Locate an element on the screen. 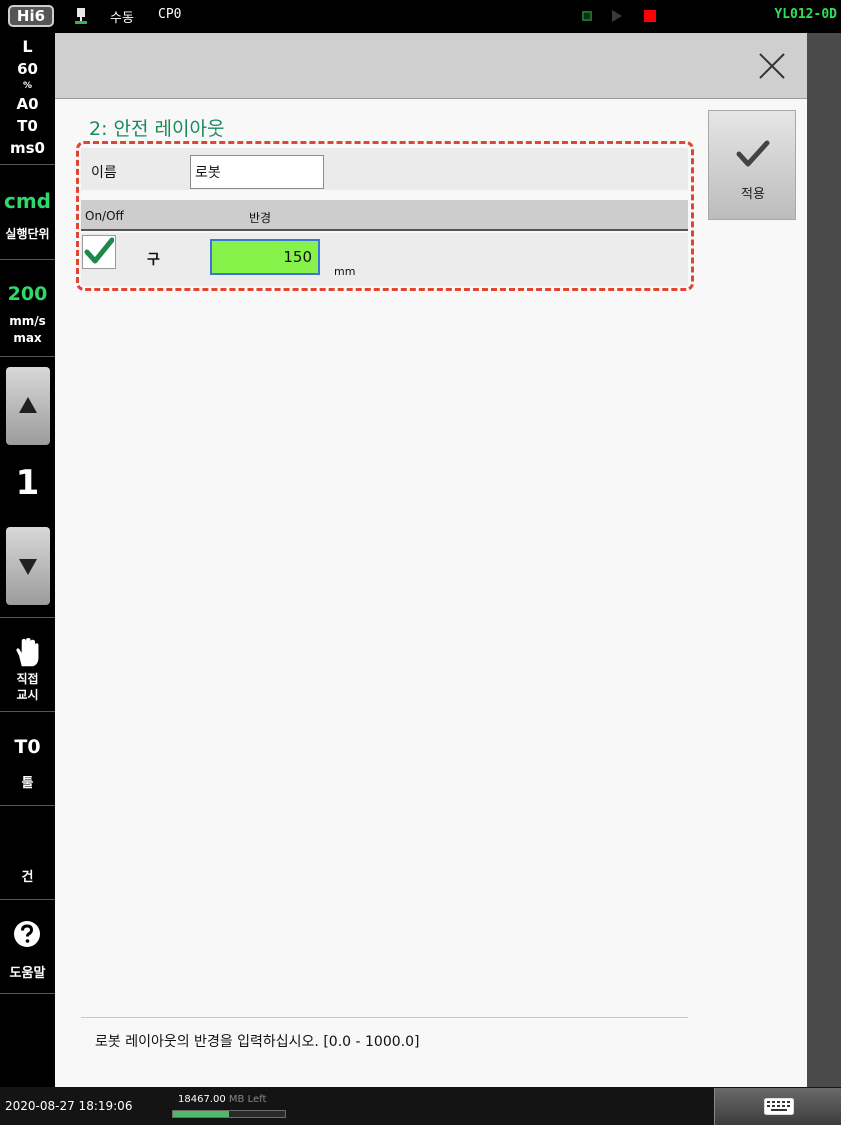 The height and width of the screenshot is (1125, 841). name-row: 이름 로봇 is located at coordinates (384, 169).